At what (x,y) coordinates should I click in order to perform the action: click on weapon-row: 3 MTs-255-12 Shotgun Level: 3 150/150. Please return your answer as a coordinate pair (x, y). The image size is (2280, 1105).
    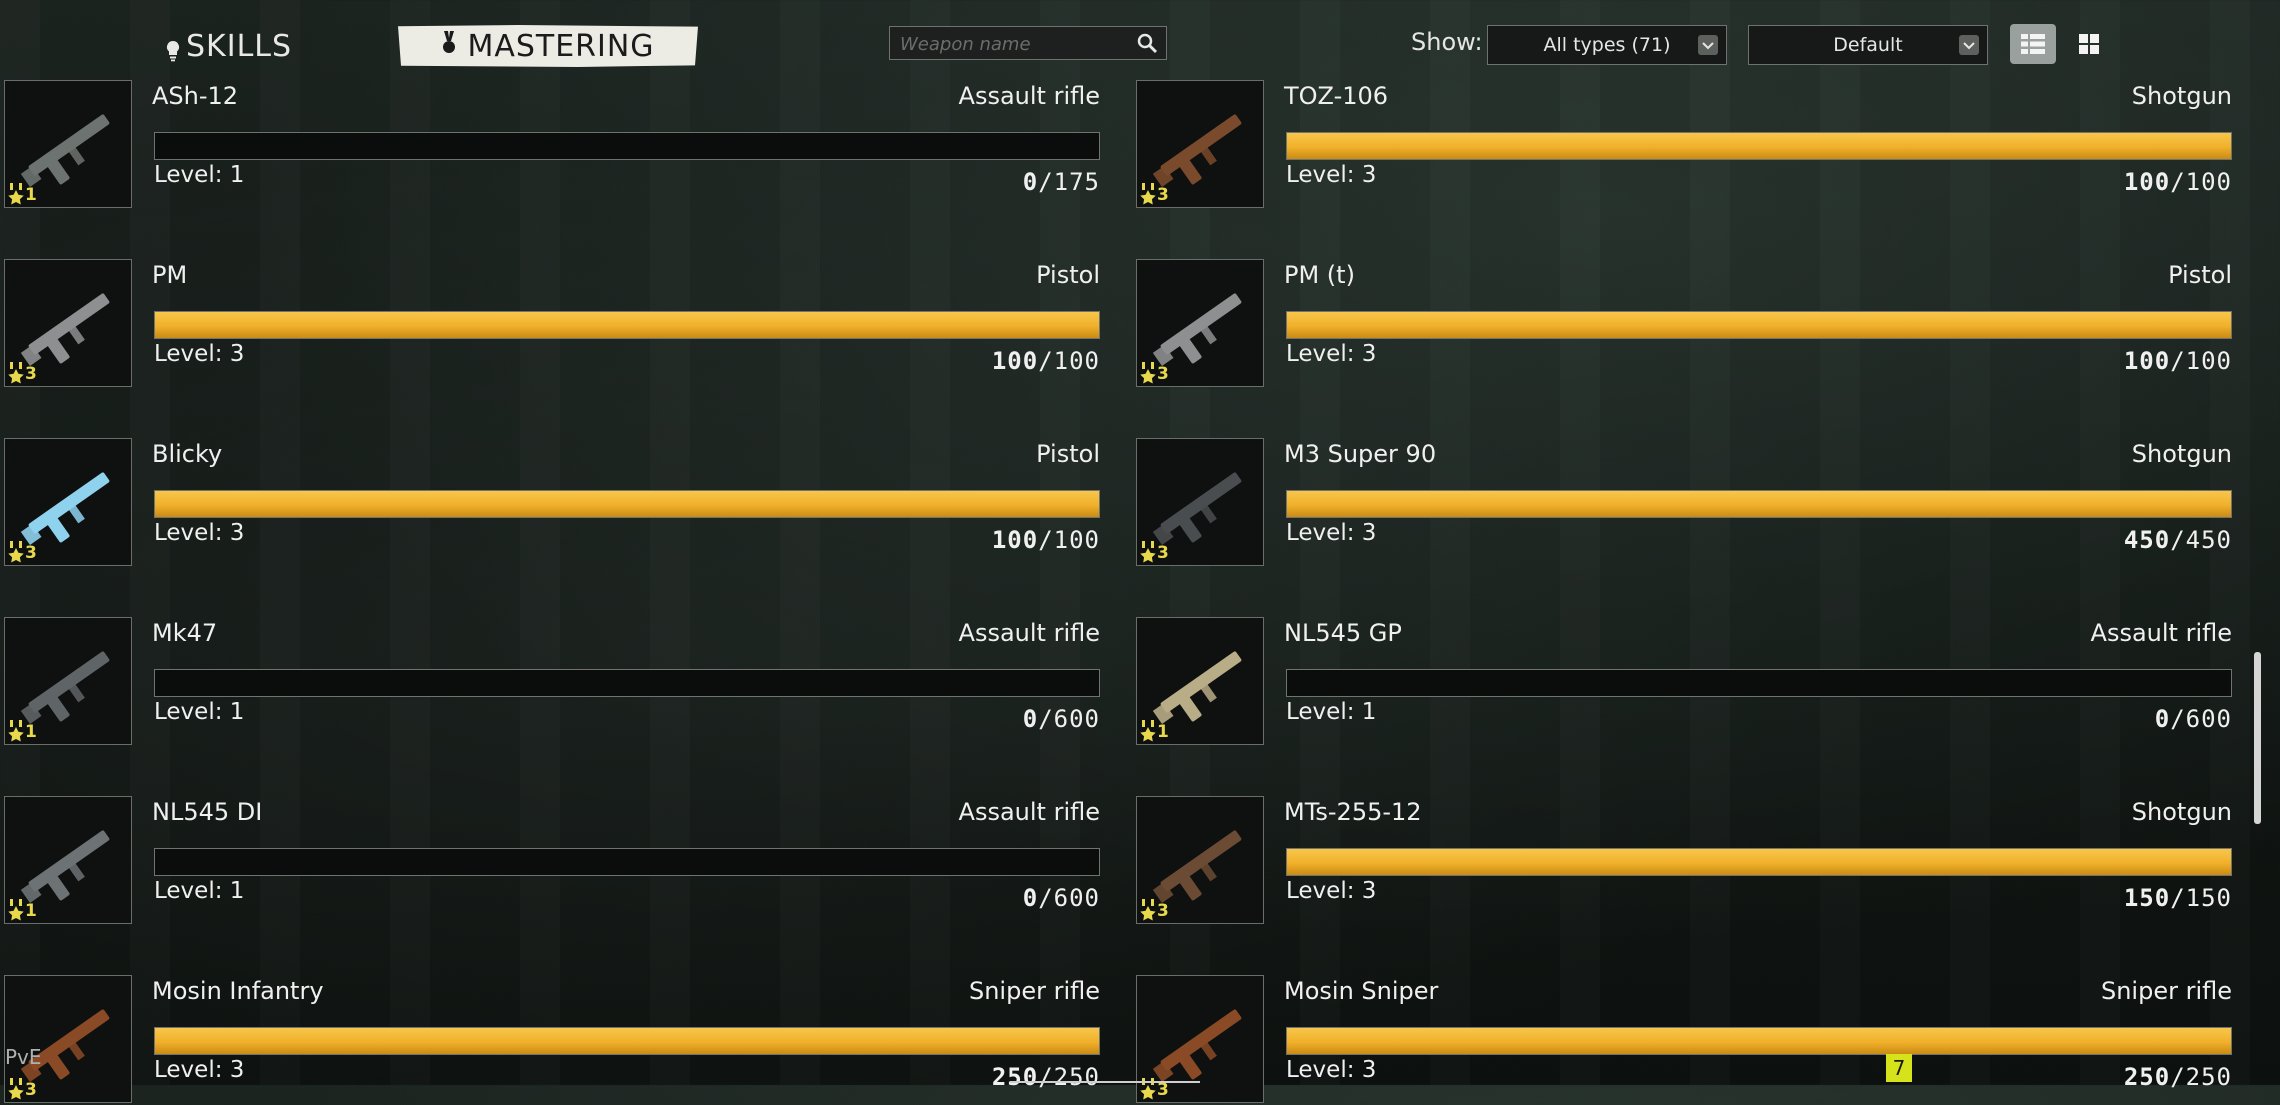
    Looking at the image, I should click on (1684, 861).